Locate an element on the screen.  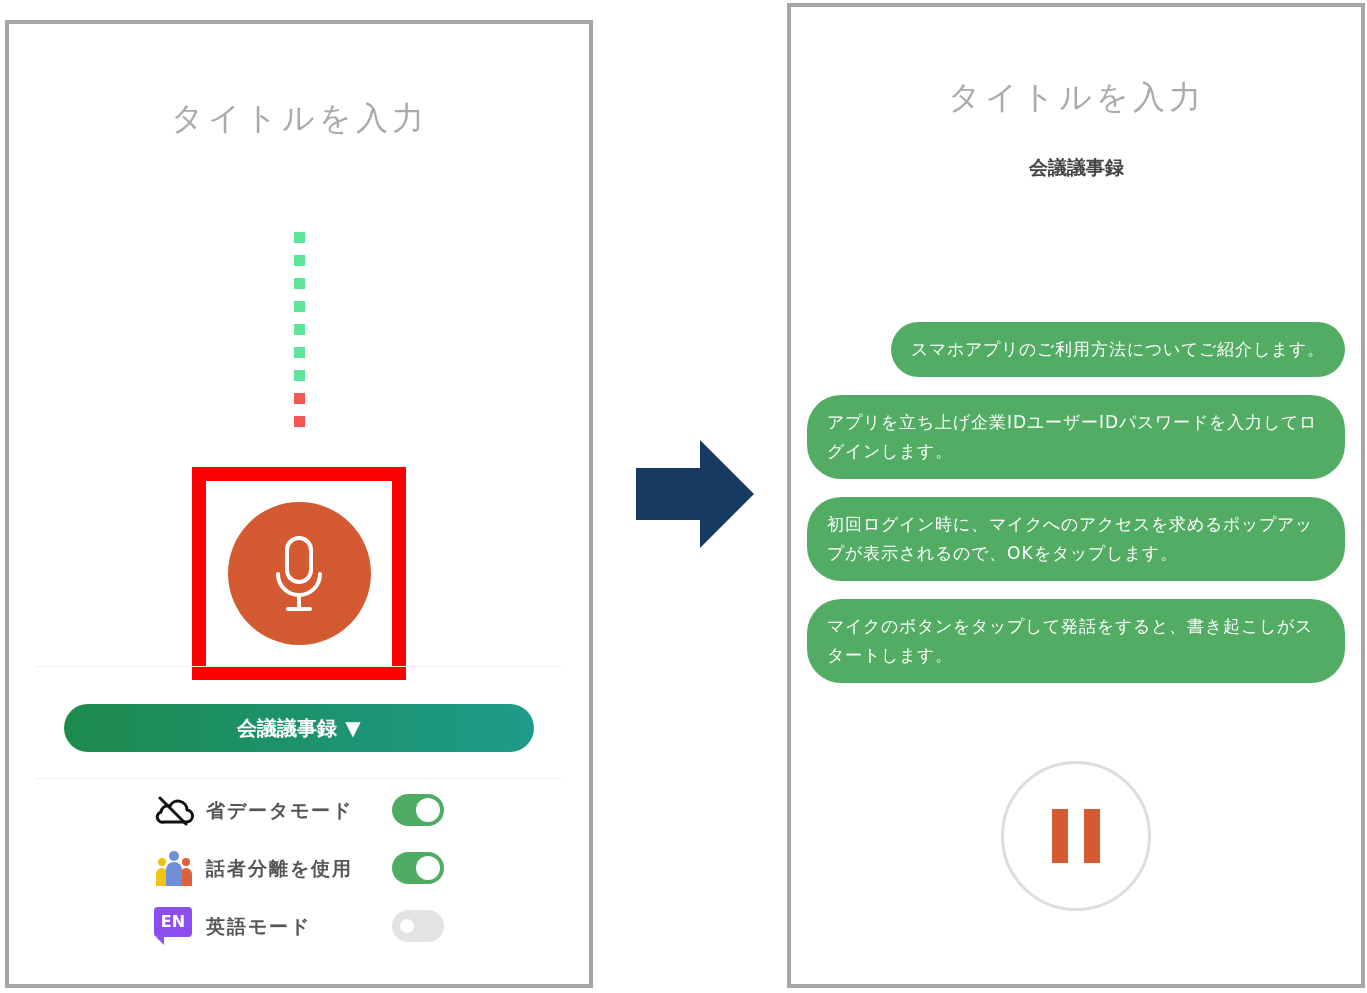
transcript-bubble: マイクのボタンをタップして発話をすると、書き起こしがスタートします。 is located at coordinates (1076, 640).